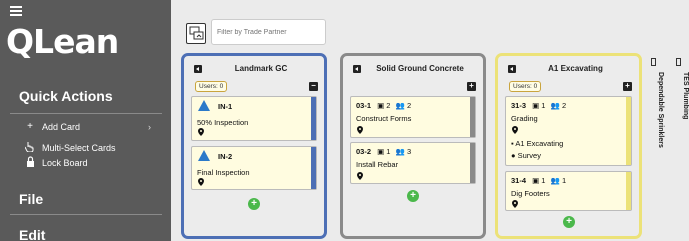 The height and width of the screenshot is (241, 689). What do you see at coordinates (364, 151) in the screenshot?
I see `card-code: 03-2` at bounding box center [364, 151].